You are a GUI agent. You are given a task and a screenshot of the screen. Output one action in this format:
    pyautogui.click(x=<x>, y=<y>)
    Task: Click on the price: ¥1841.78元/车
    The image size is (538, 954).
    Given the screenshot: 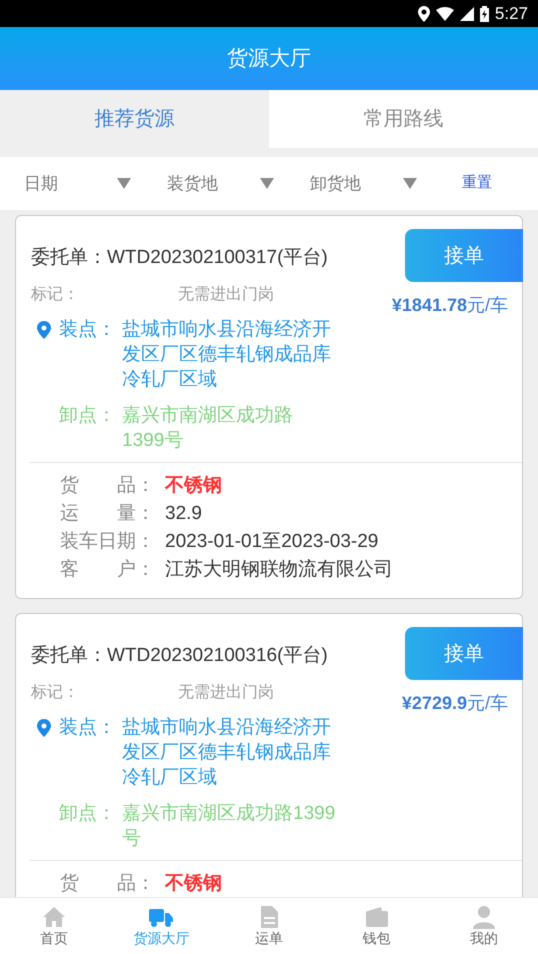 What is the action you would take?
    pyautogui.click(x=450, y=305)
    